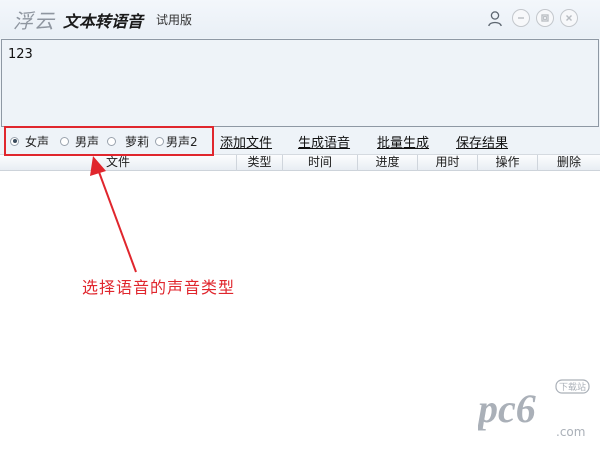  Describe the element at coordinates (65, 141) in the screenshot. I see `radio-male` at that location.